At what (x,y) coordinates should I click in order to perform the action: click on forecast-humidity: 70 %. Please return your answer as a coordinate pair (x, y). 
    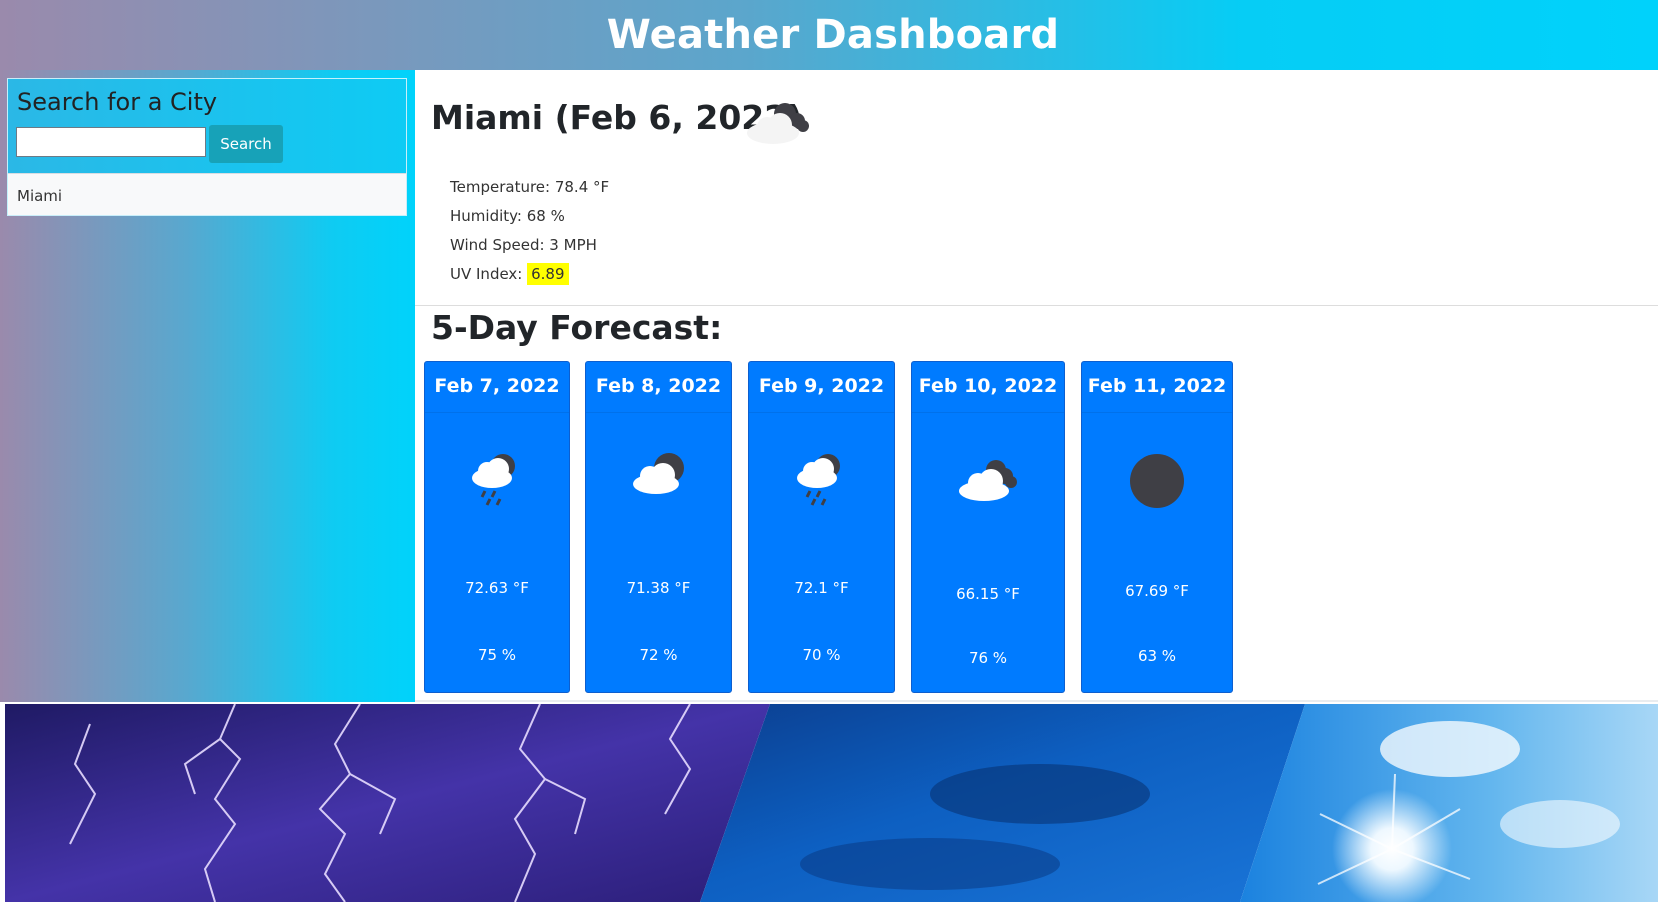
    Looking at the image, I should click on (821, 655).